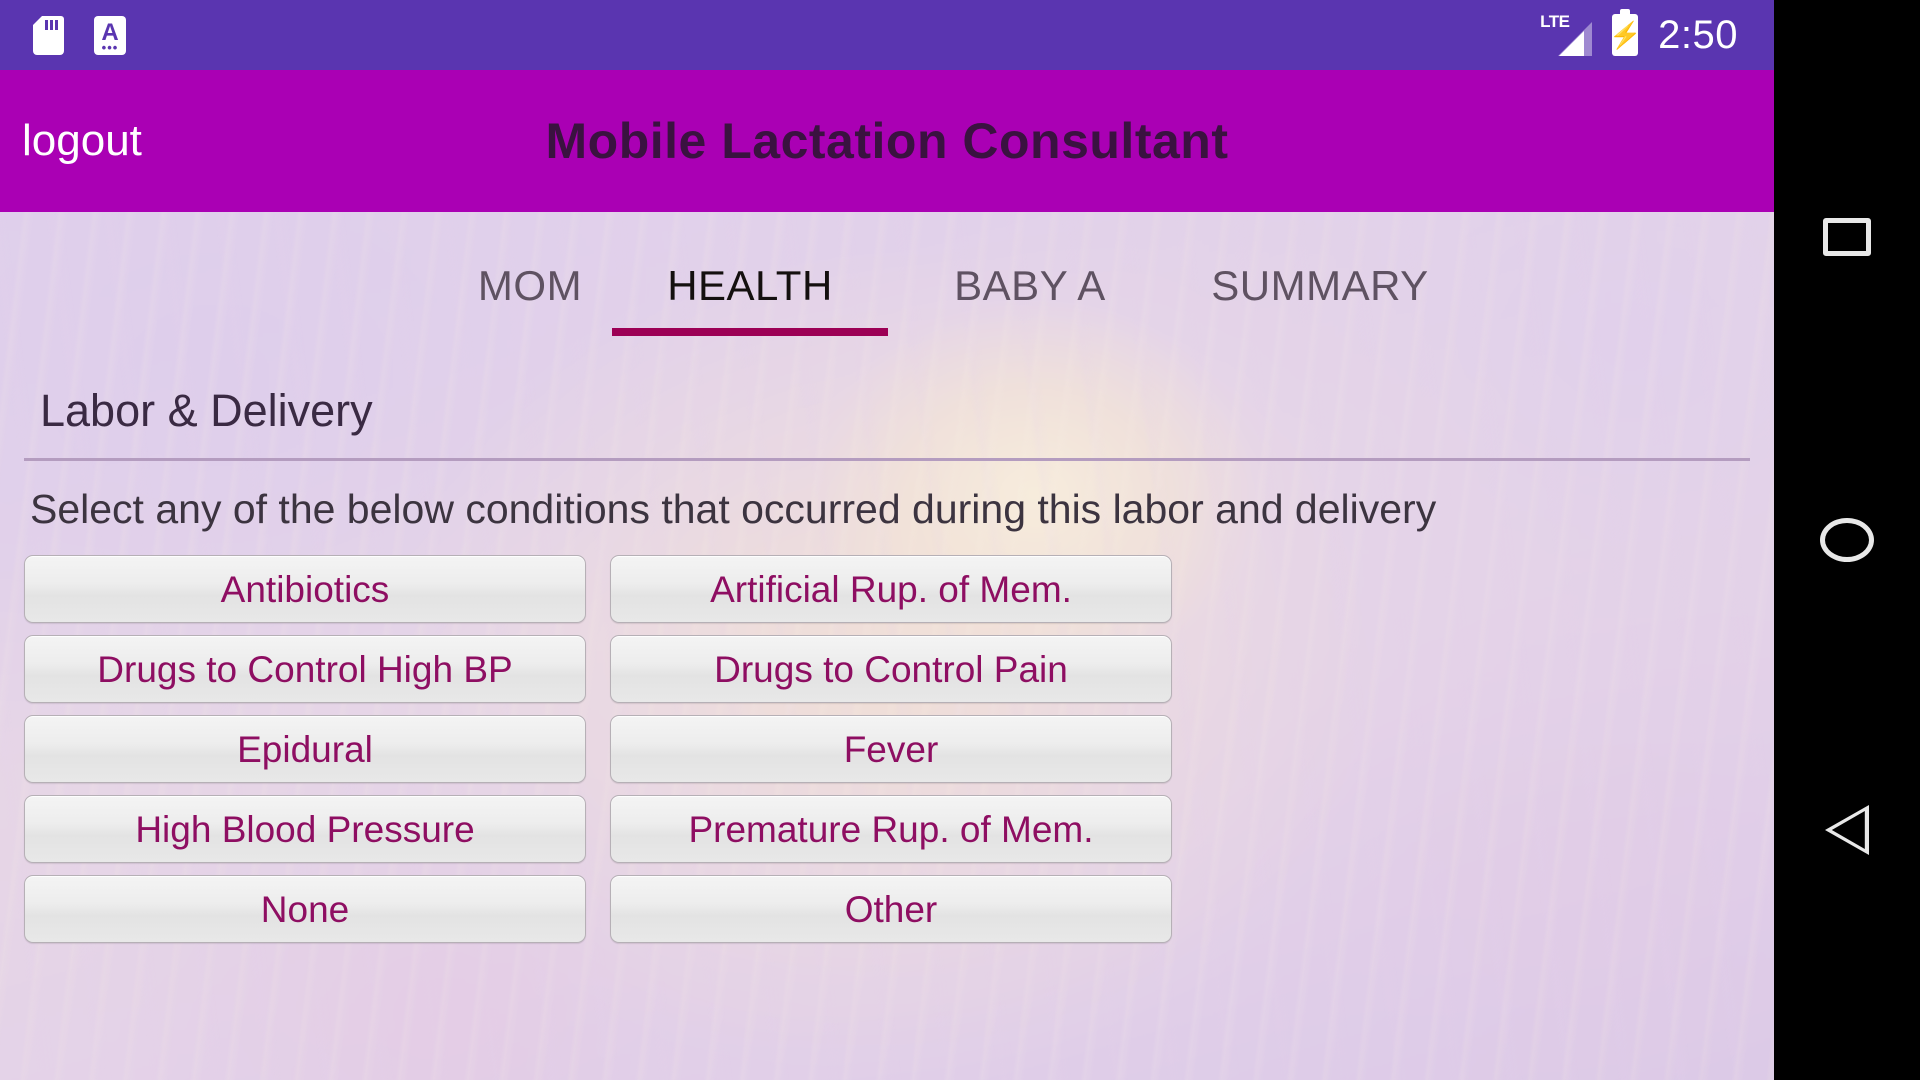 Image resolution: width=1920 pixels, height=1080 pixels. Describe the element at coordinates (750, 286) in the screenshot. I see `tab-health: HEALTH` at that location.